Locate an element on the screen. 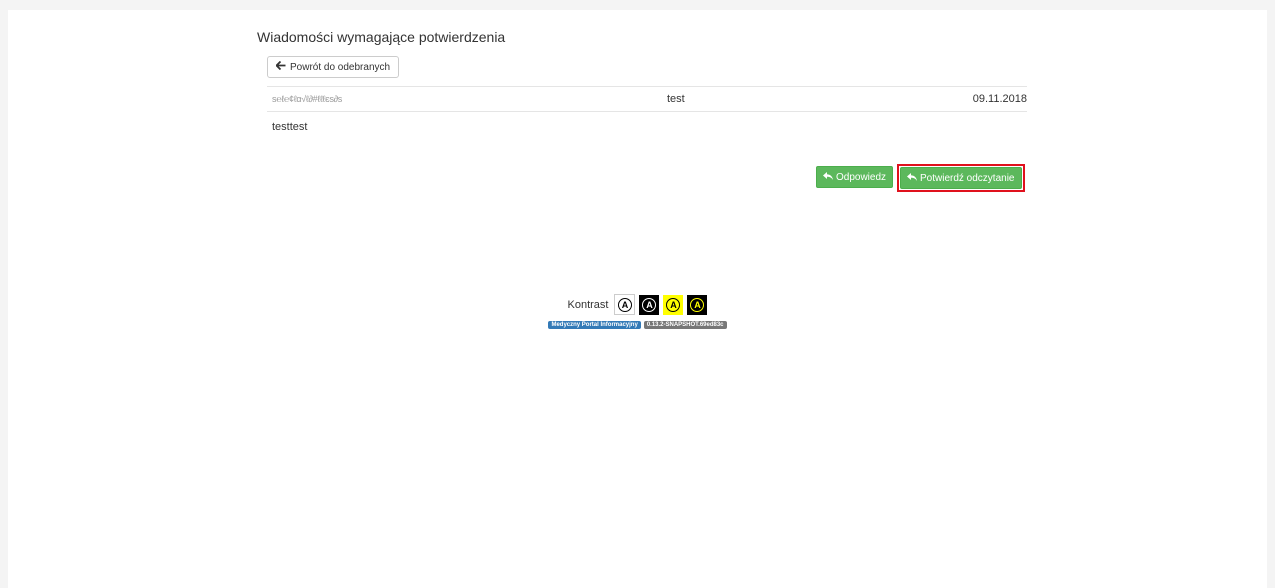 The width and height of the screenshot is (1275, 588). message-sender: ѕ℮ℓ℮¢ℓα√ℓ∂#ℓℓℓєѕ∂ѕ is located at coordinates (307, 99).